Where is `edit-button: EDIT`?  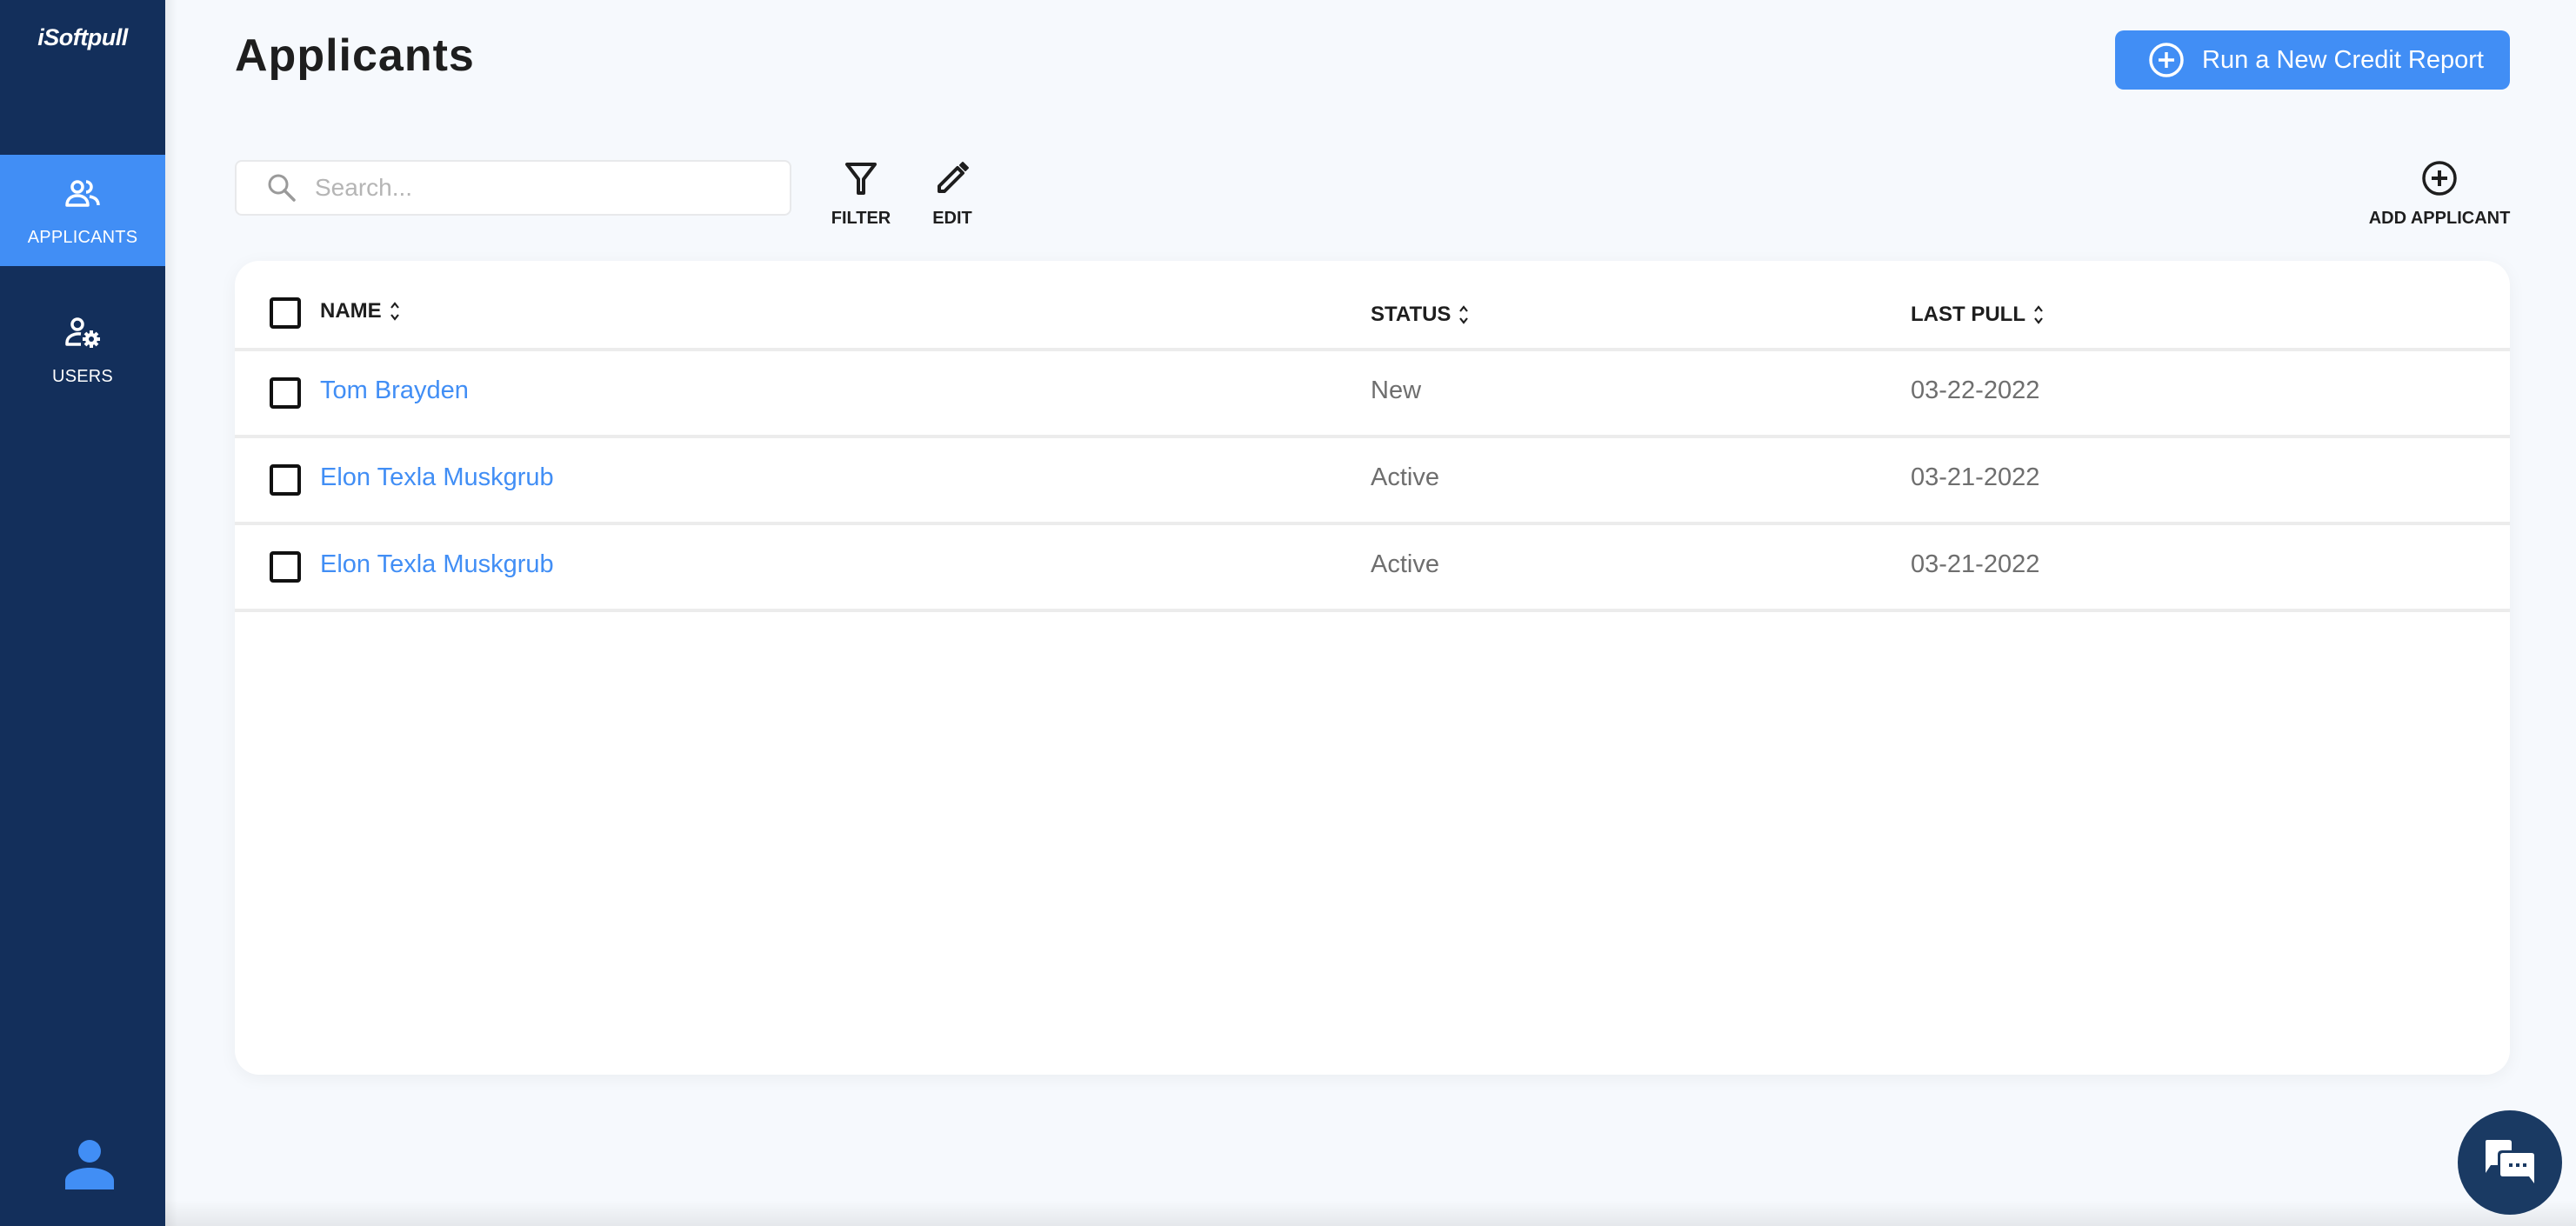
edit-button: EDIT is located at coordinates (952, 195).